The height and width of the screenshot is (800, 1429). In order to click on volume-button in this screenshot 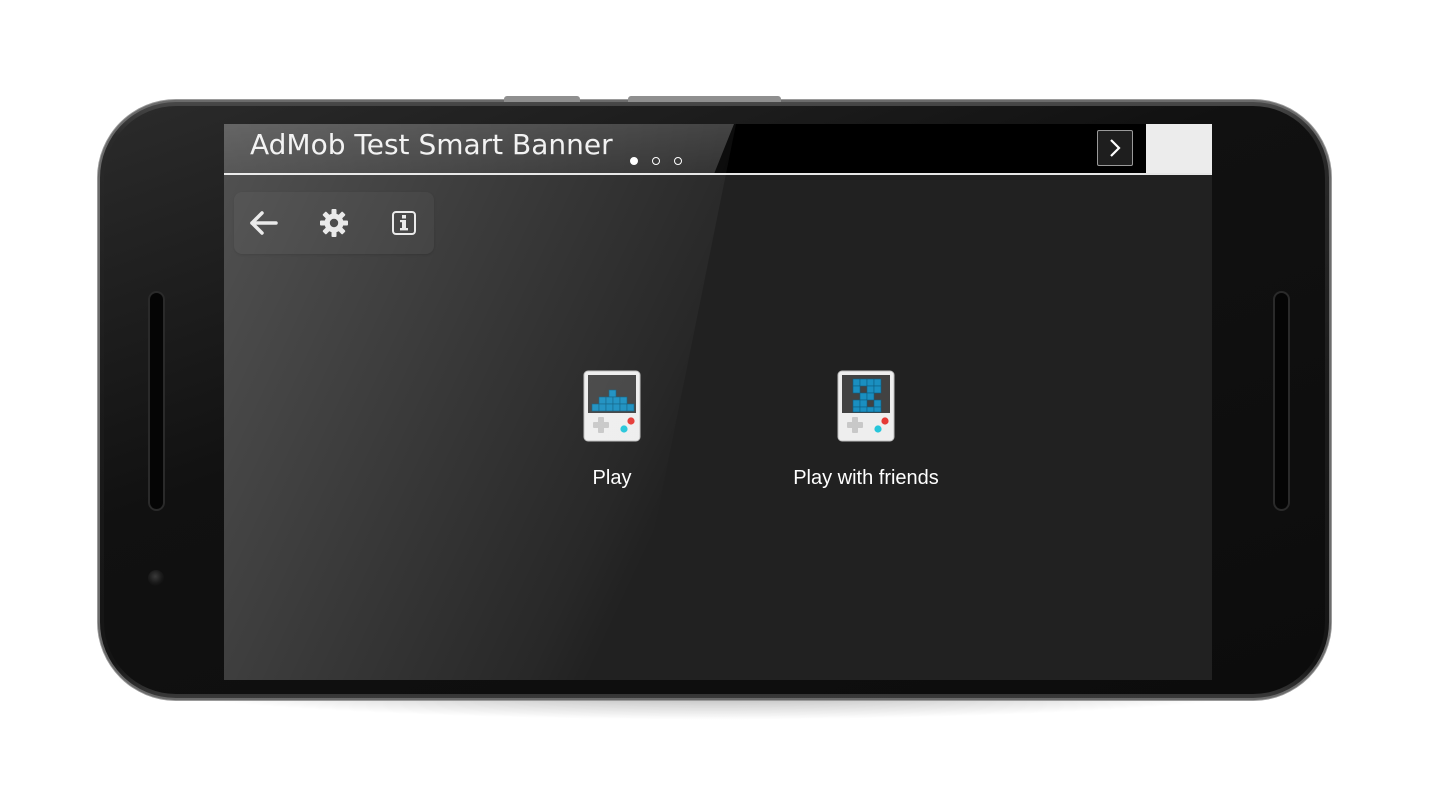, I will do `click(542, 99)`.